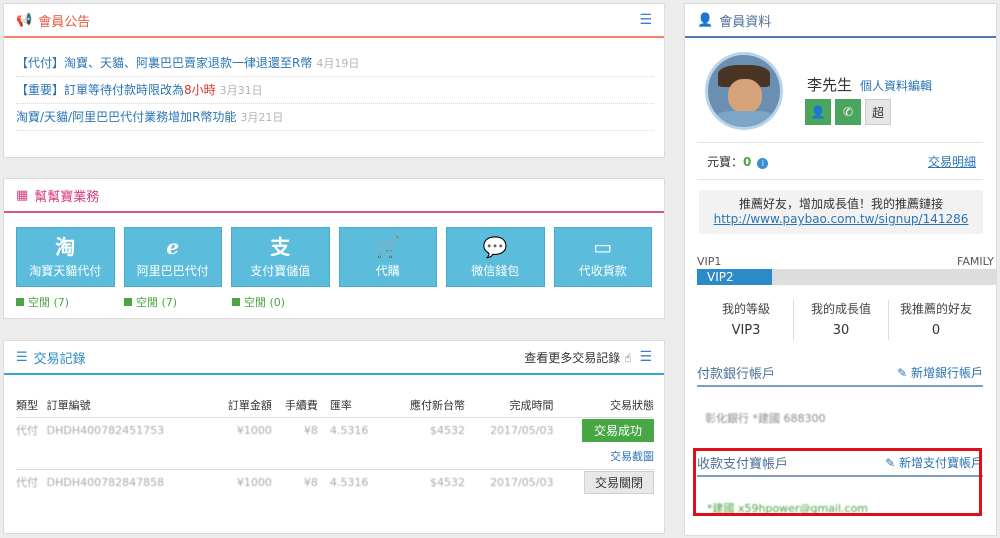  What do you see at coordinates (335, 117) in the screenshot?
I see `announcement-item: 淘寶/天貓/阿里巴巴代付業務增加R幣功能 3月21日` at bounding box center [335, 117].